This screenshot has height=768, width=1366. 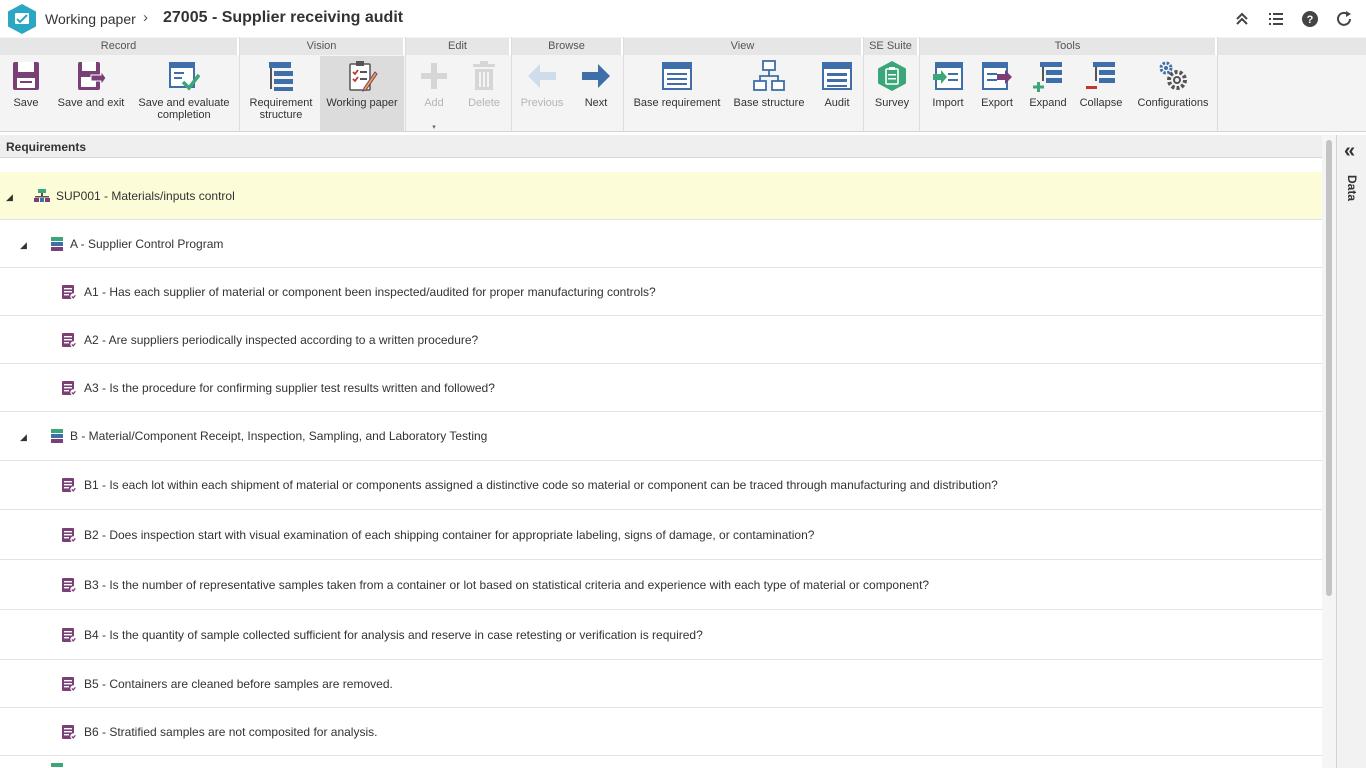 What do you see at coordinates (997, 93) in the screenshot?
I see `export-button: Export` at bounding box center [997, 93].